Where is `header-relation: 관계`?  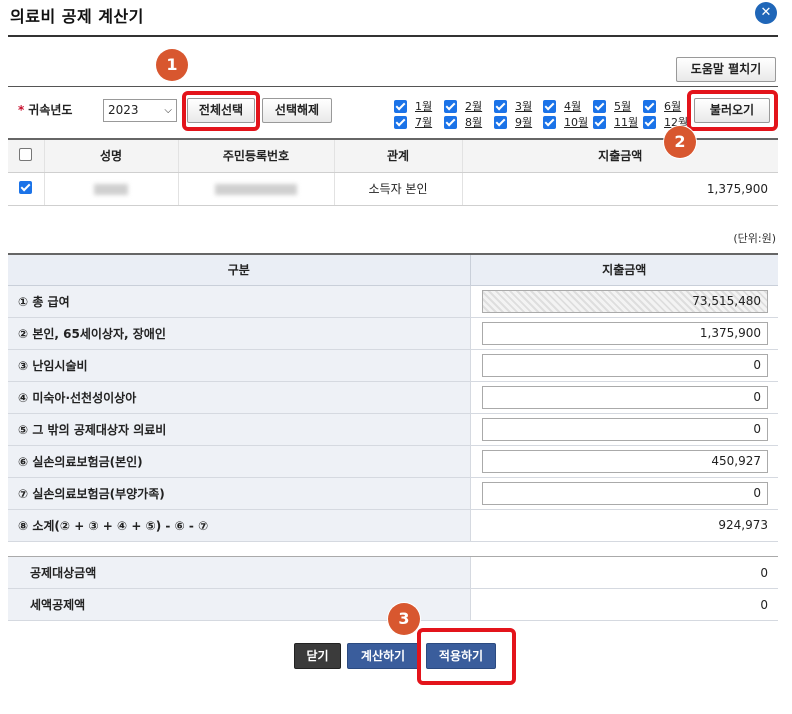 header-relation: 관계 is located at coordinates (397, 155).